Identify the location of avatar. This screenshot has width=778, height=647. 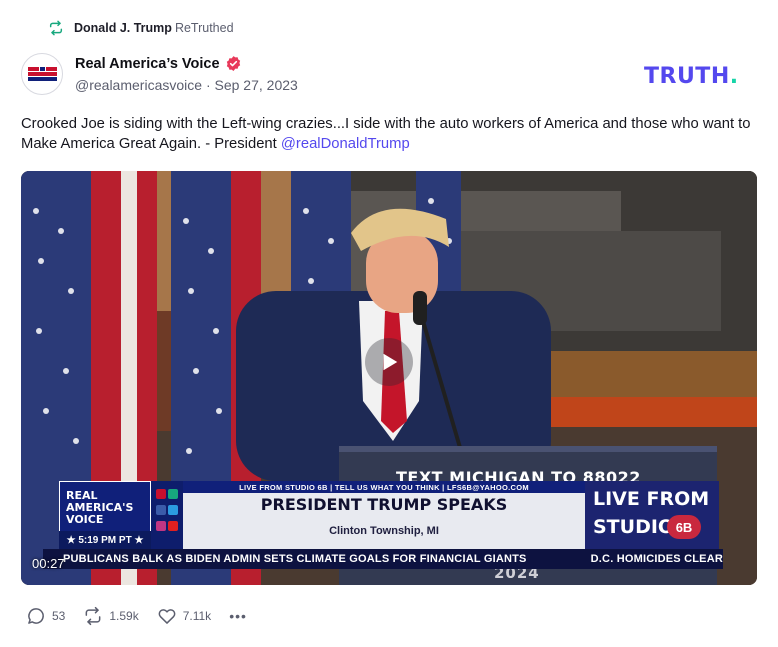
(42, 74).